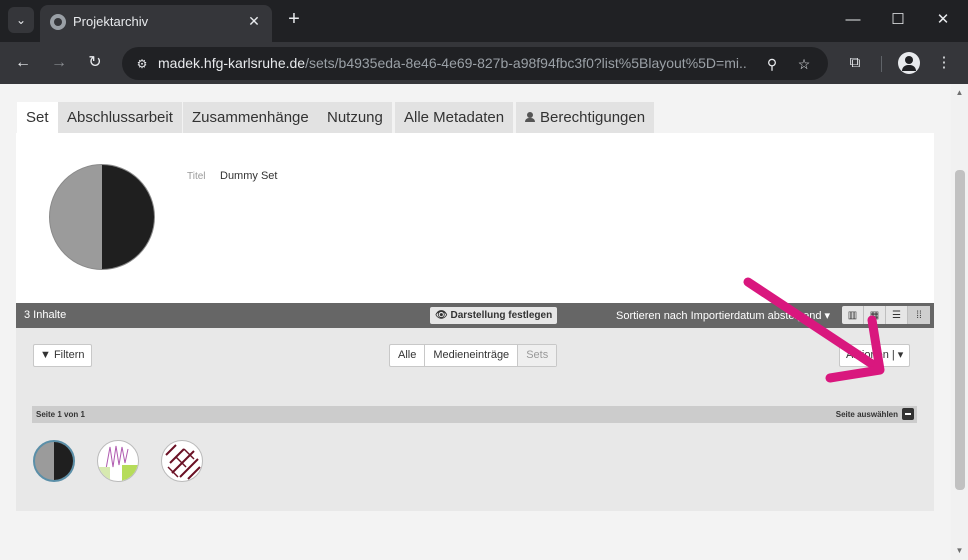  Describe the element at coordinates (95, 63) in the screenshot. I see `reload-icon: ↻` at that location.